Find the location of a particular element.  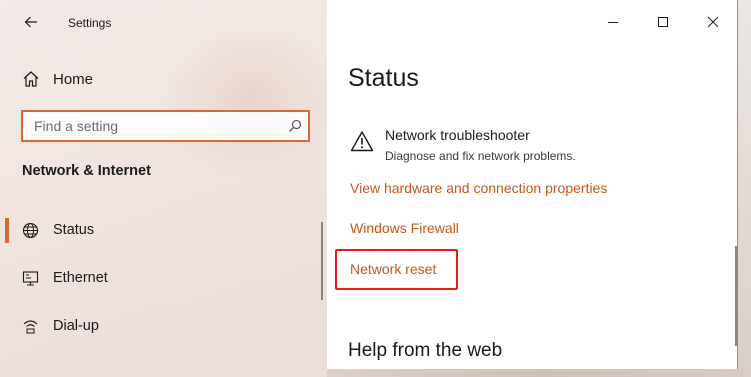

windows-firewall-link: Windows Firewall is located at coordinates (404, 228).